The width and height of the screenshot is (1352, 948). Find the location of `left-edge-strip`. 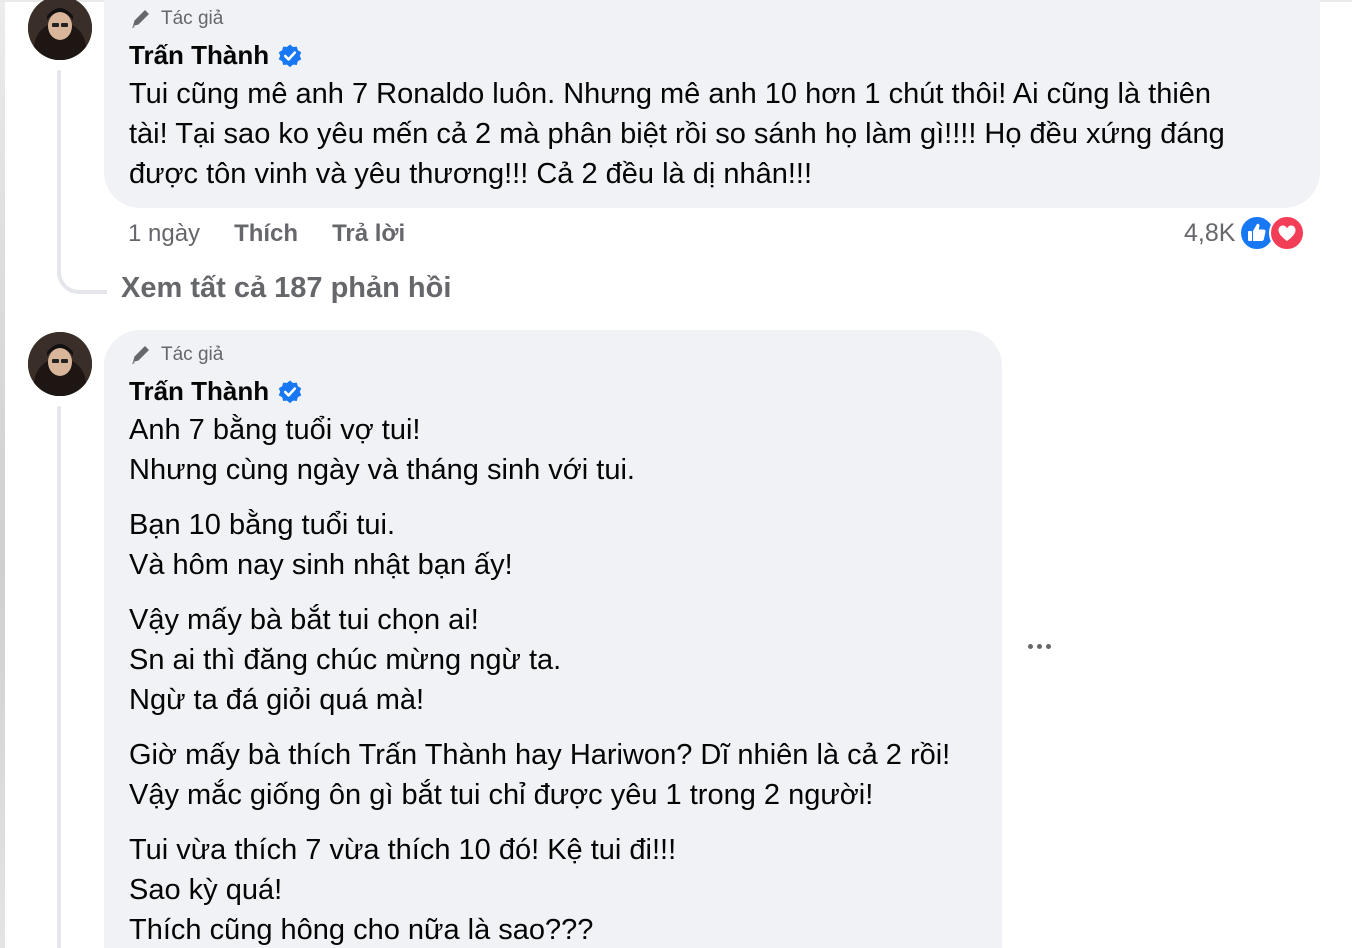

left-edge-strip is located at coordinates (2, 474).